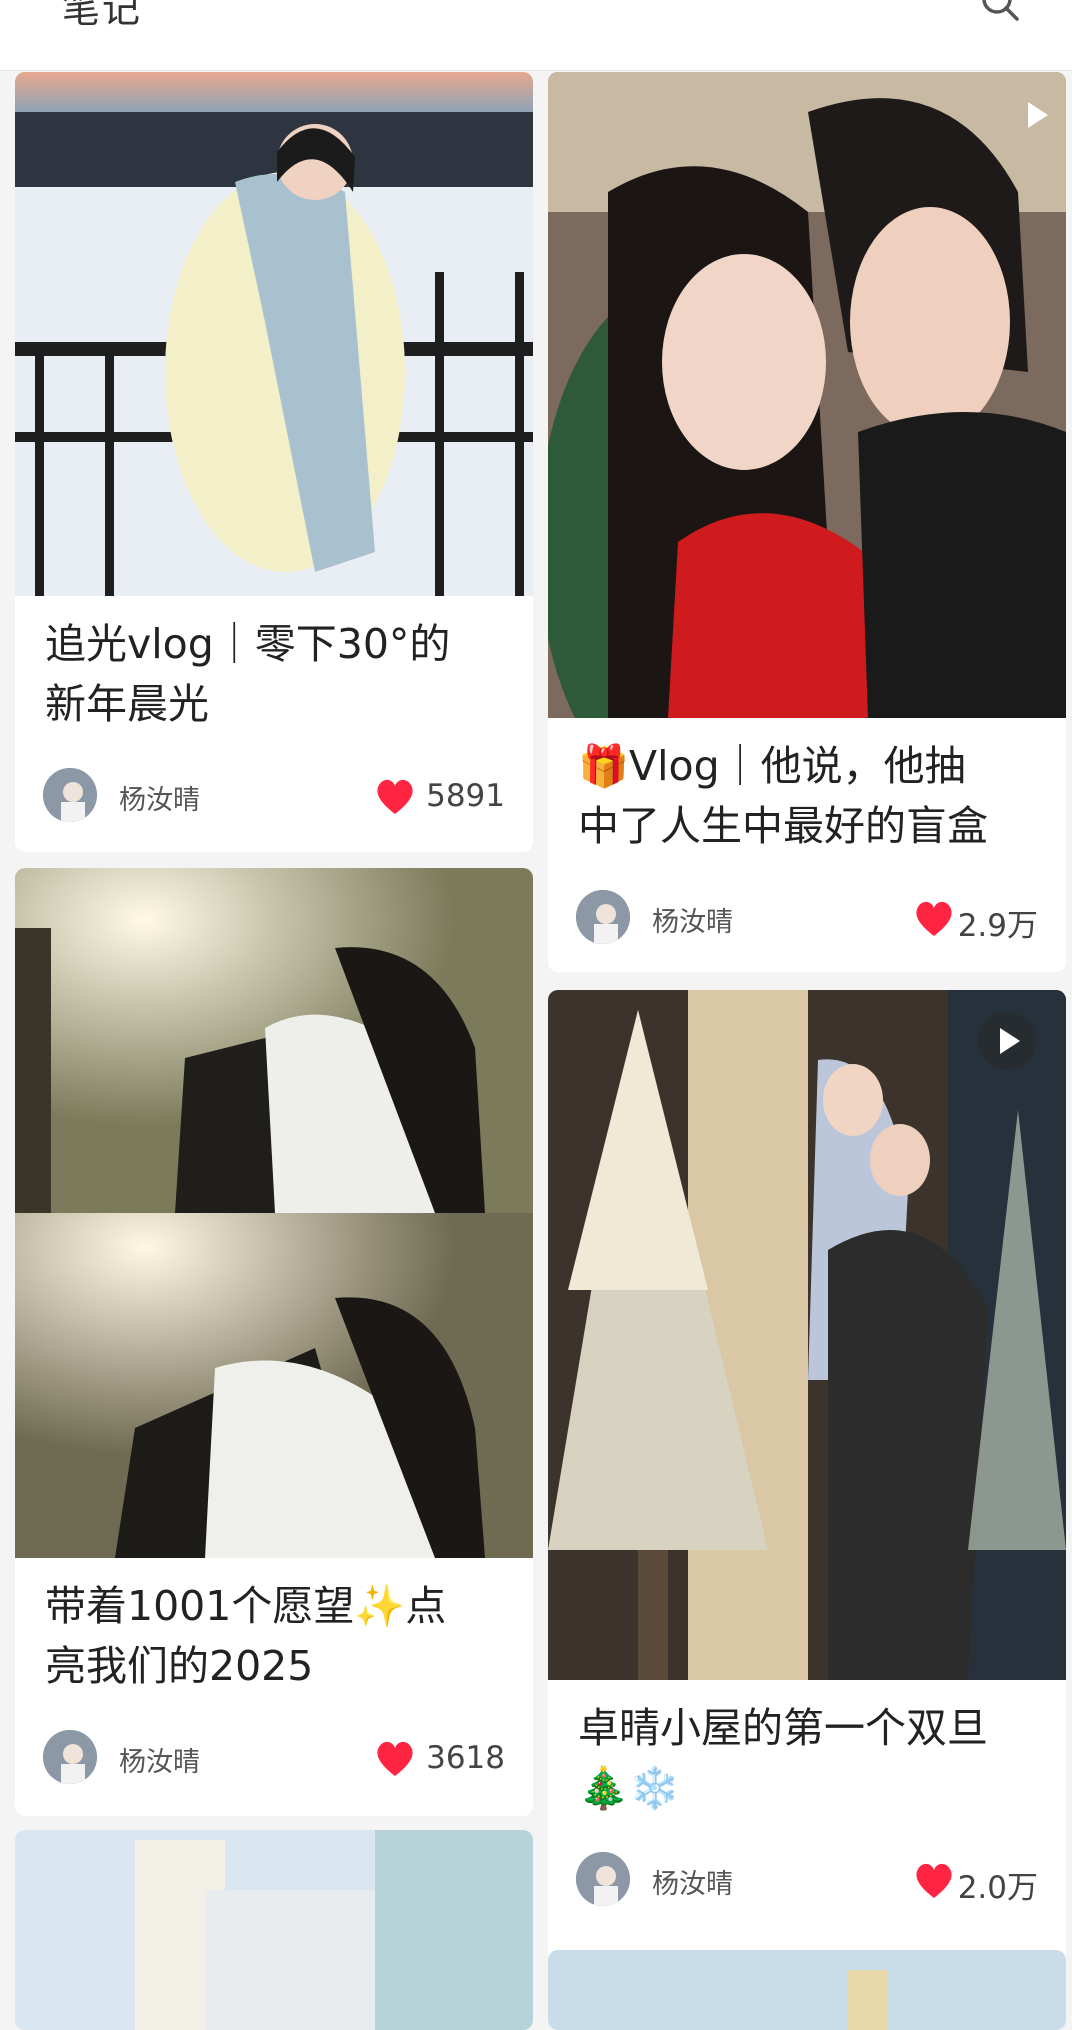 This screenshot has height=2030, width=1072. Describe the element at coordinates (248, 644) in the screenshot. I see `note-title-line: 追光vlog｜零下30°的` at that location.